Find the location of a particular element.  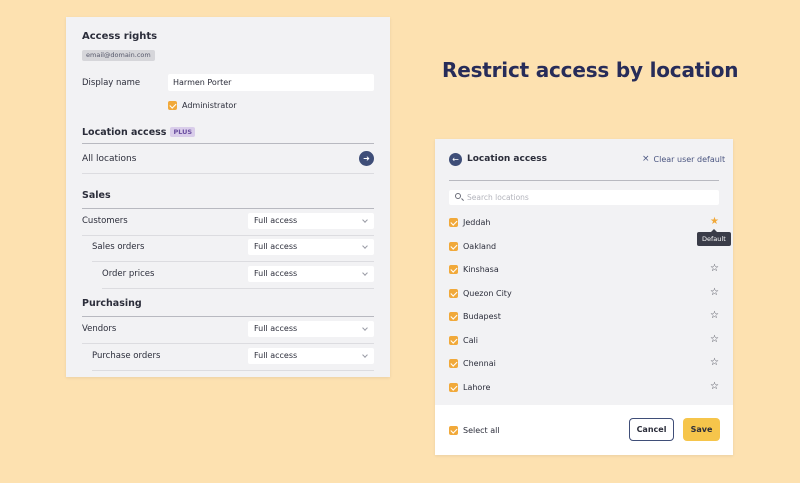

arrow-right-icon: ➜ is located at coordinates (366, 158).